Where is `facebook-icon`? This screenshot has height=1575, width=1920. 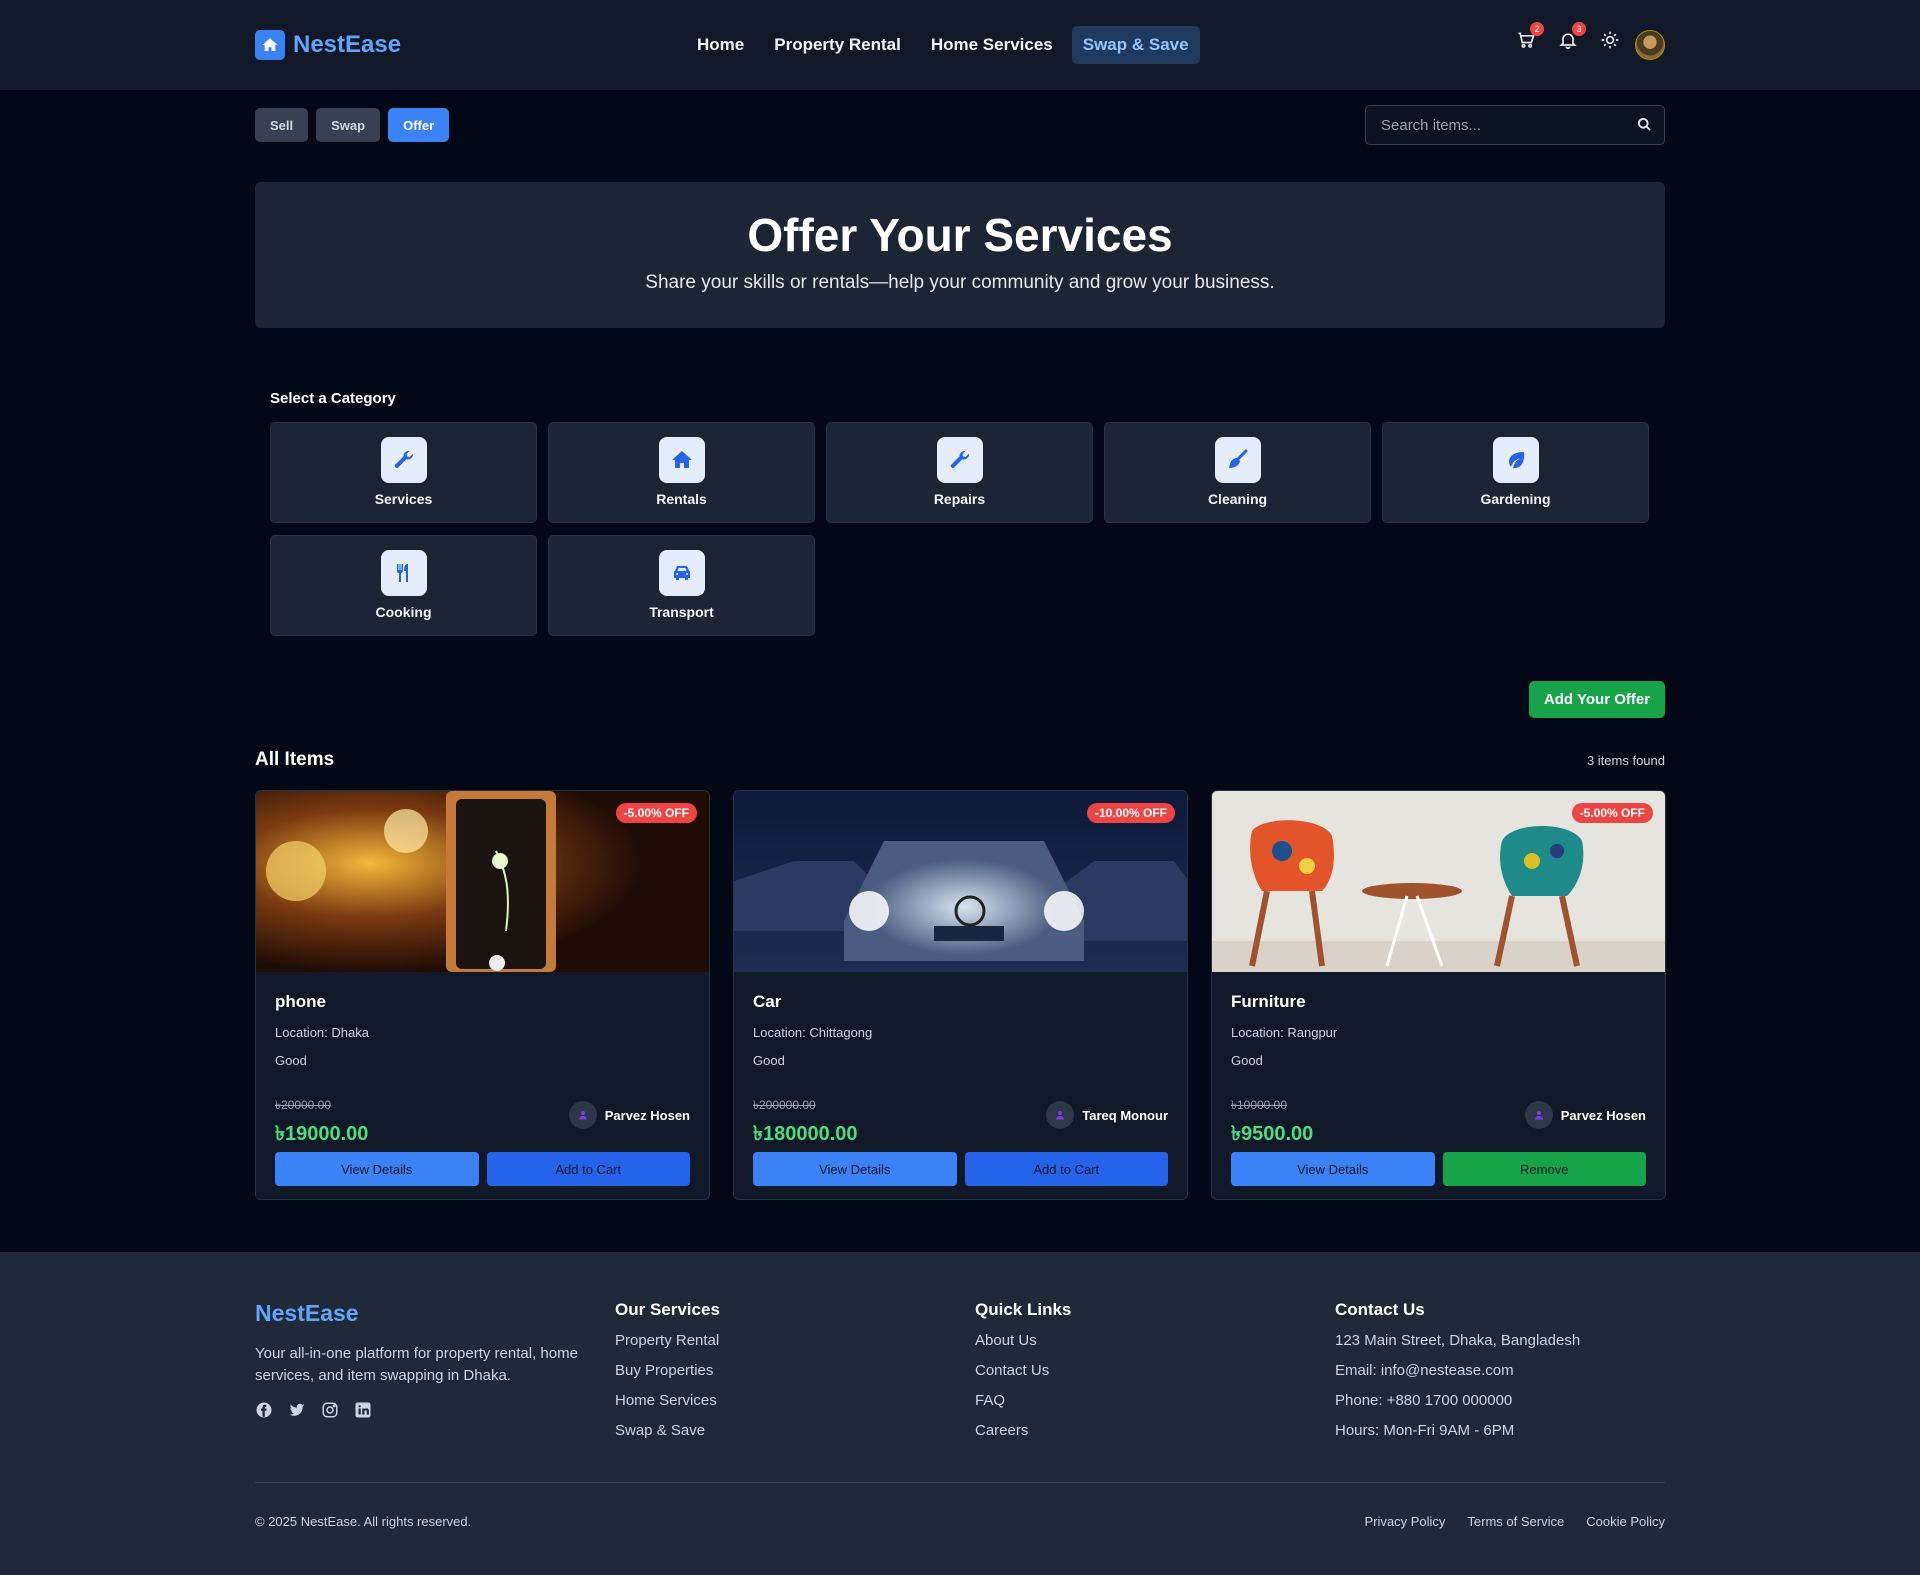
facebook-icon is located at coordinates (264, 1412).